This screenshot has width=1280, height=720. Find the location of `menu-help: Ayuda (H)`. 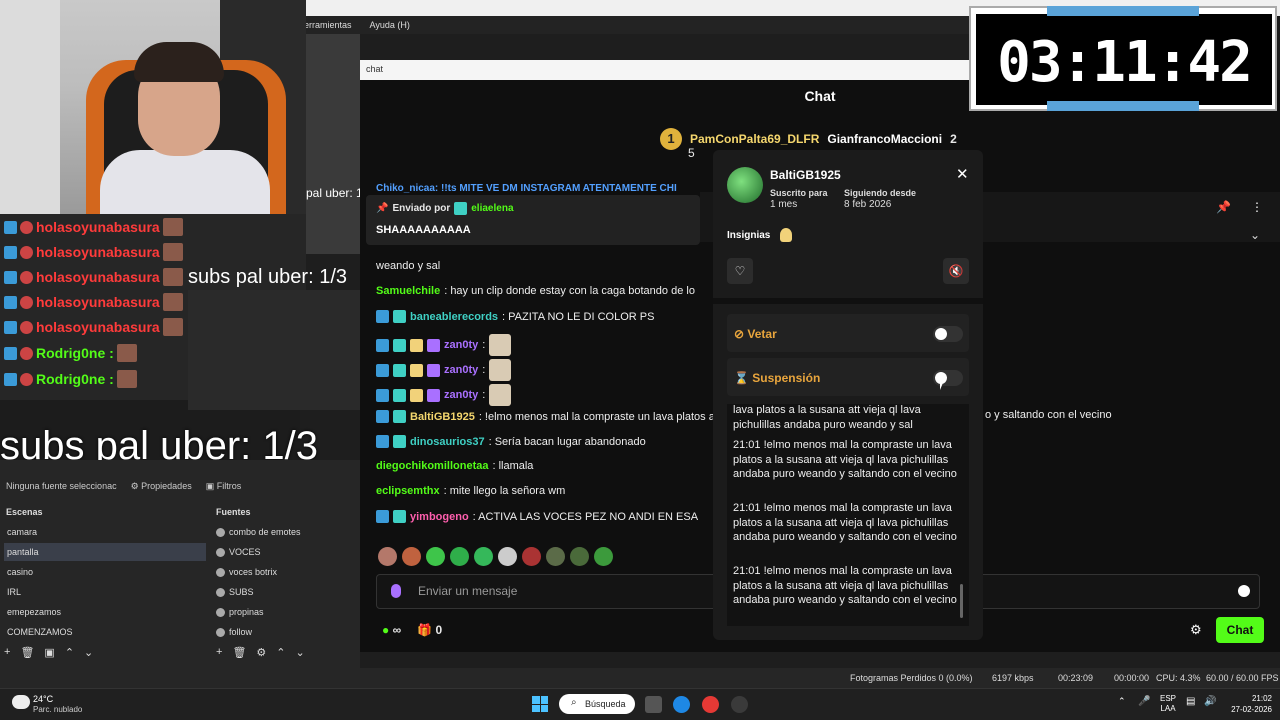

menu-help: Ayuda (H) is located at coordinates (390, 25).